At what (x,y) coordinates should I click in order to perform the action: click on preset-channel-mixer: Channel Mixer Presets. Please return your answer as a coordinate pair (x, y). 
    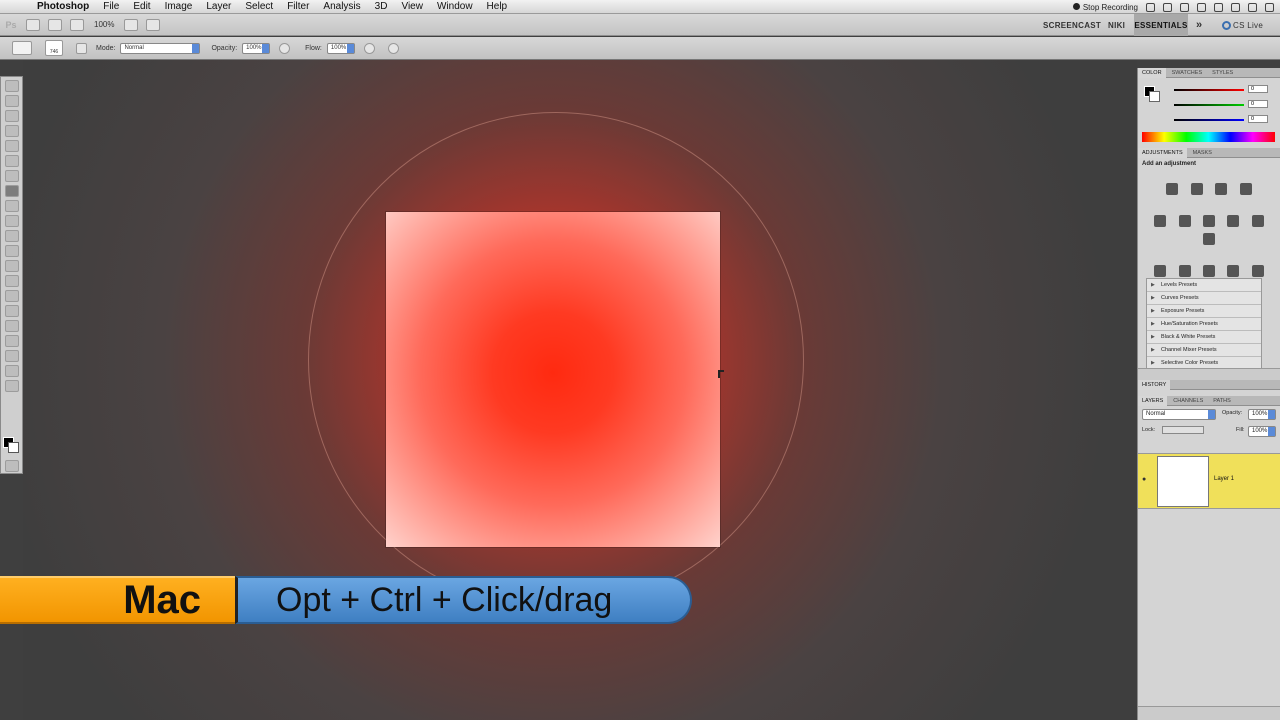
    Looking at the image, I should click on (1204, 350).